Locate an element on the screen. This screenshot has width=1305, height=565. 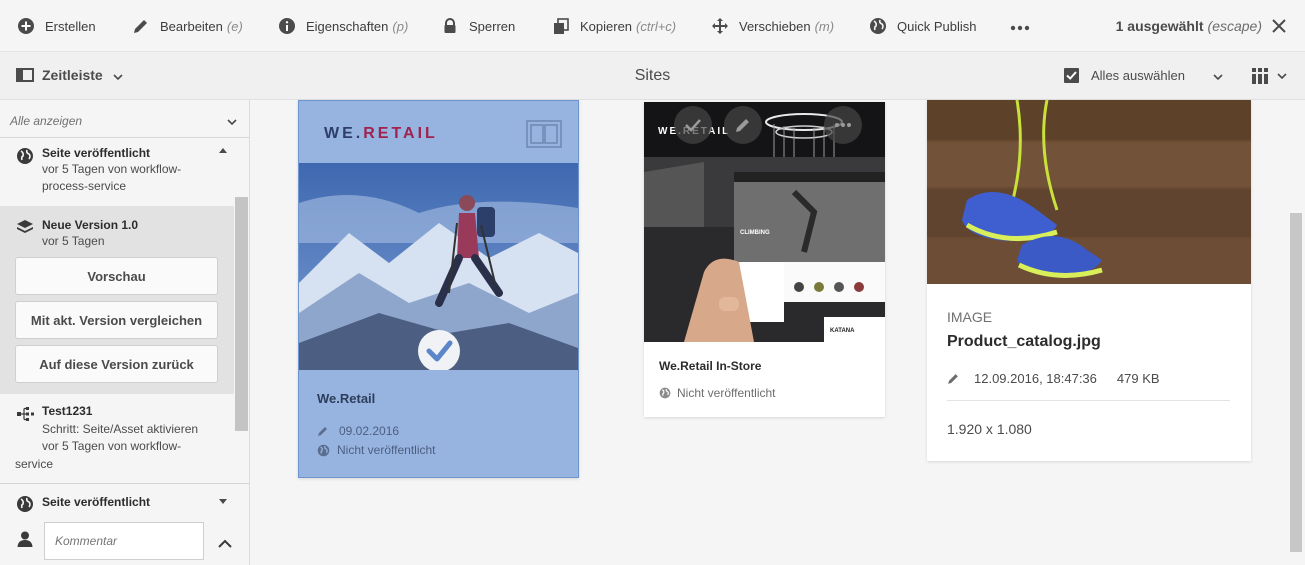
rail-toggle-button: Zeitleiste is located at coordinates (69, 75).